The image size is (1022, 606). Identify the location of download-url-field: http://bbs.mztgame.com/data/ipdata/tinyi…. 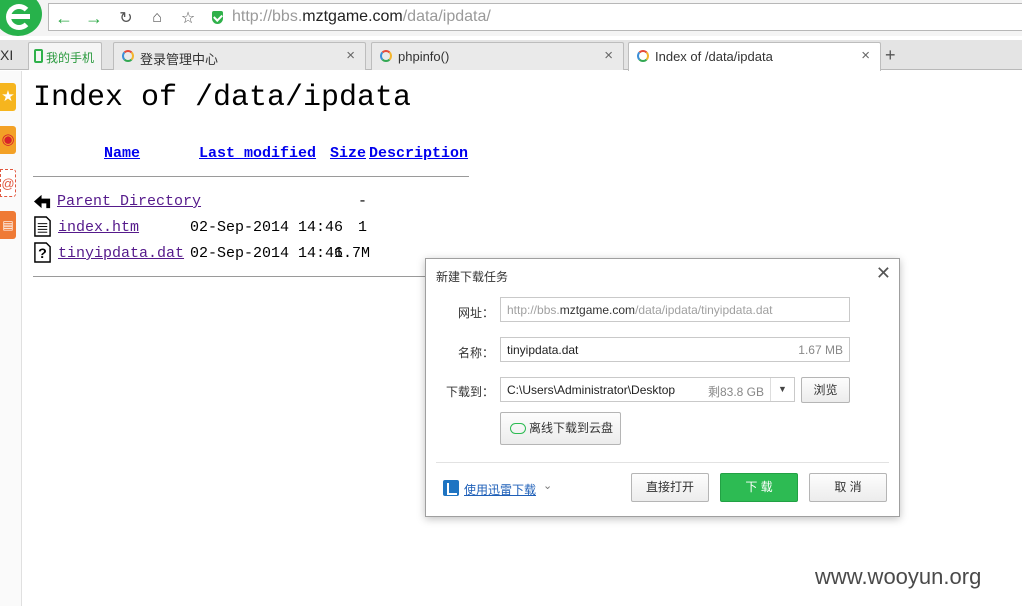
(675, 309).